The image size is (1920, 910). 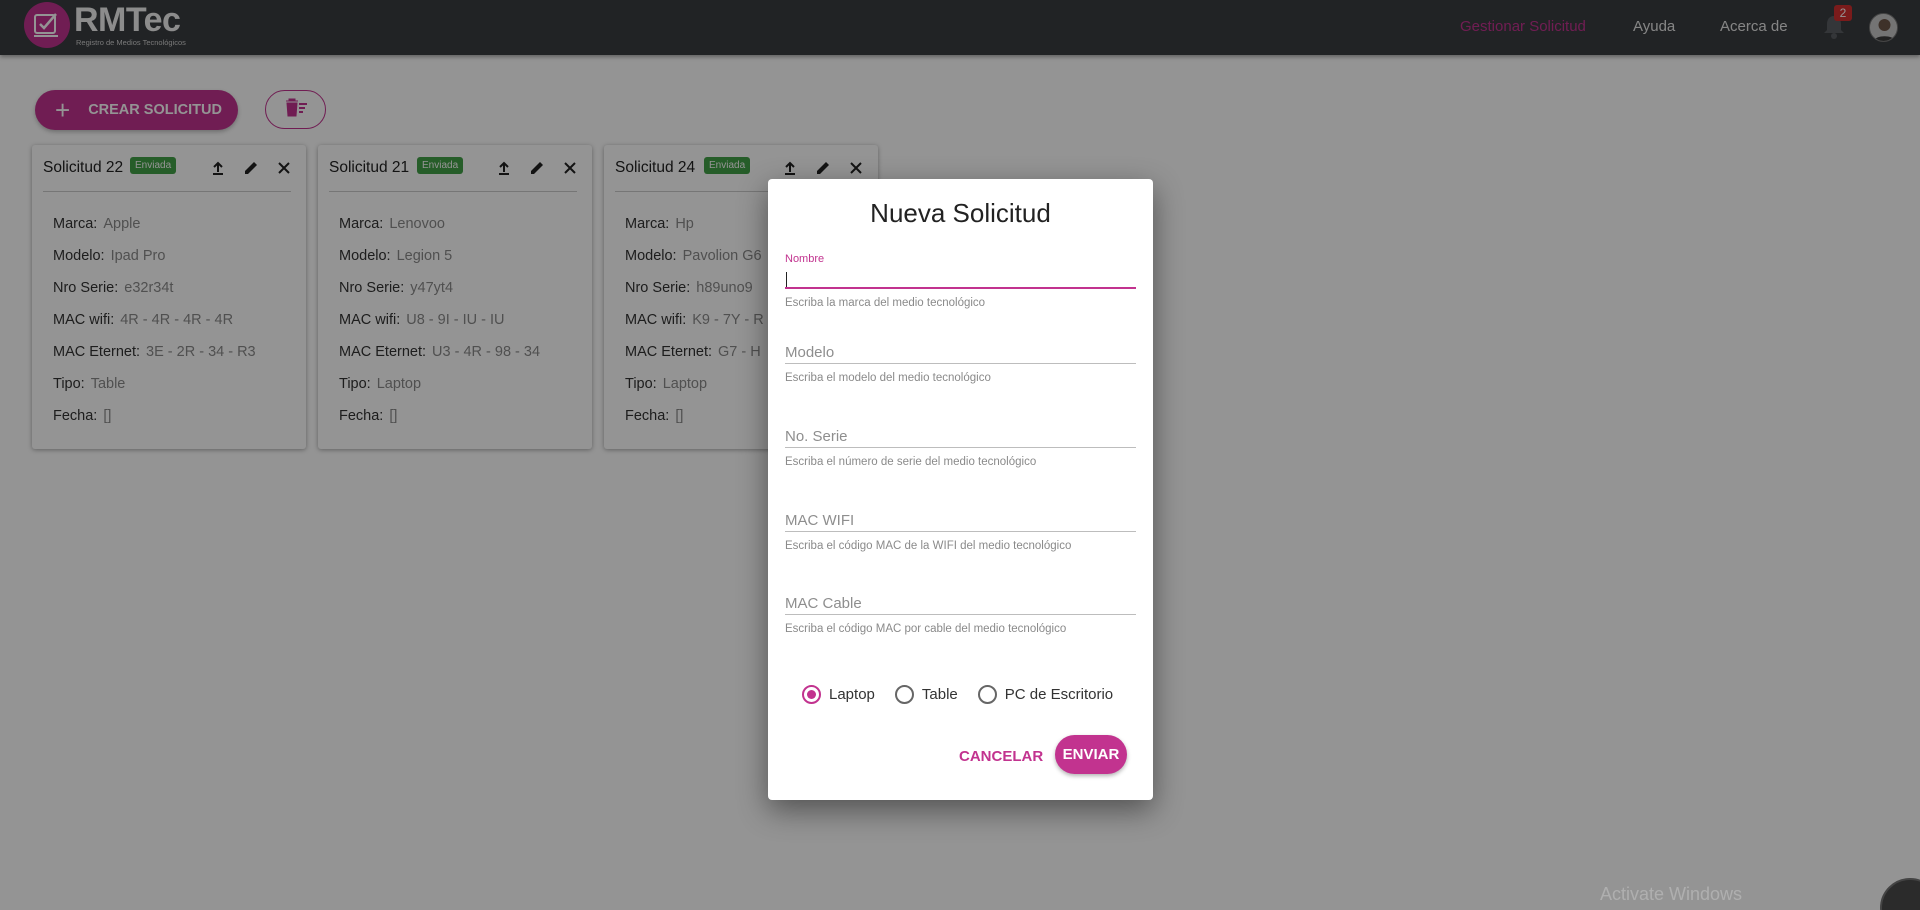 I want to click on dialog-title: Nueva Solicitud, so click(x=960, y=213).